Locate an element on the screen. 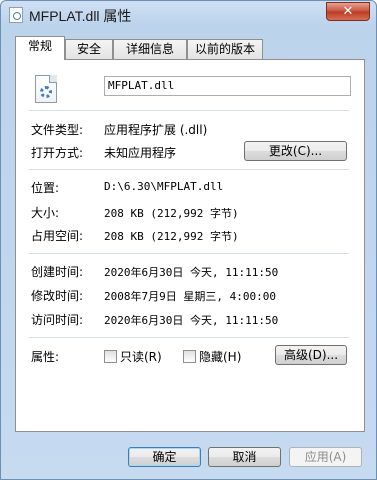 The height and width of the screenshot is (480, 377). tab-details: 详细信息 is located at coordinates (150, 49).